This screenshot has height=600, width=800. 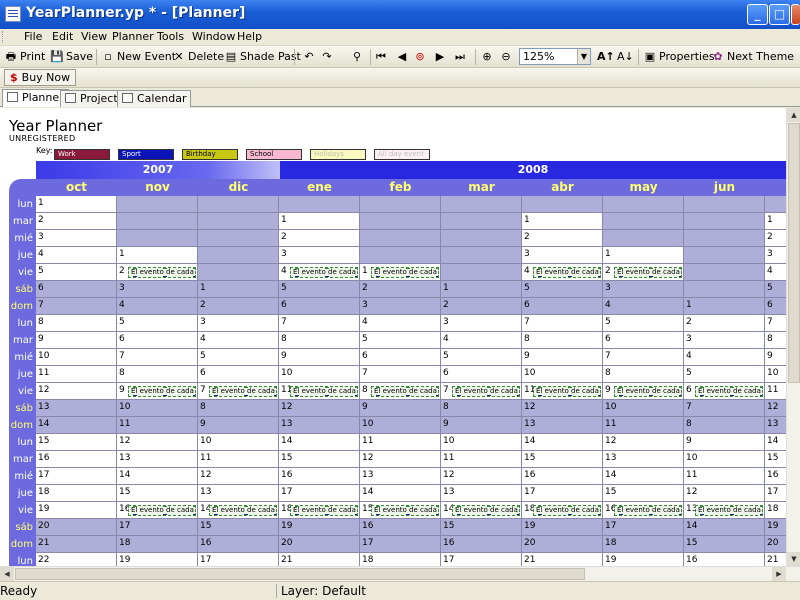 I want to click on previous-button: ◀, so click(x=403, y=57).